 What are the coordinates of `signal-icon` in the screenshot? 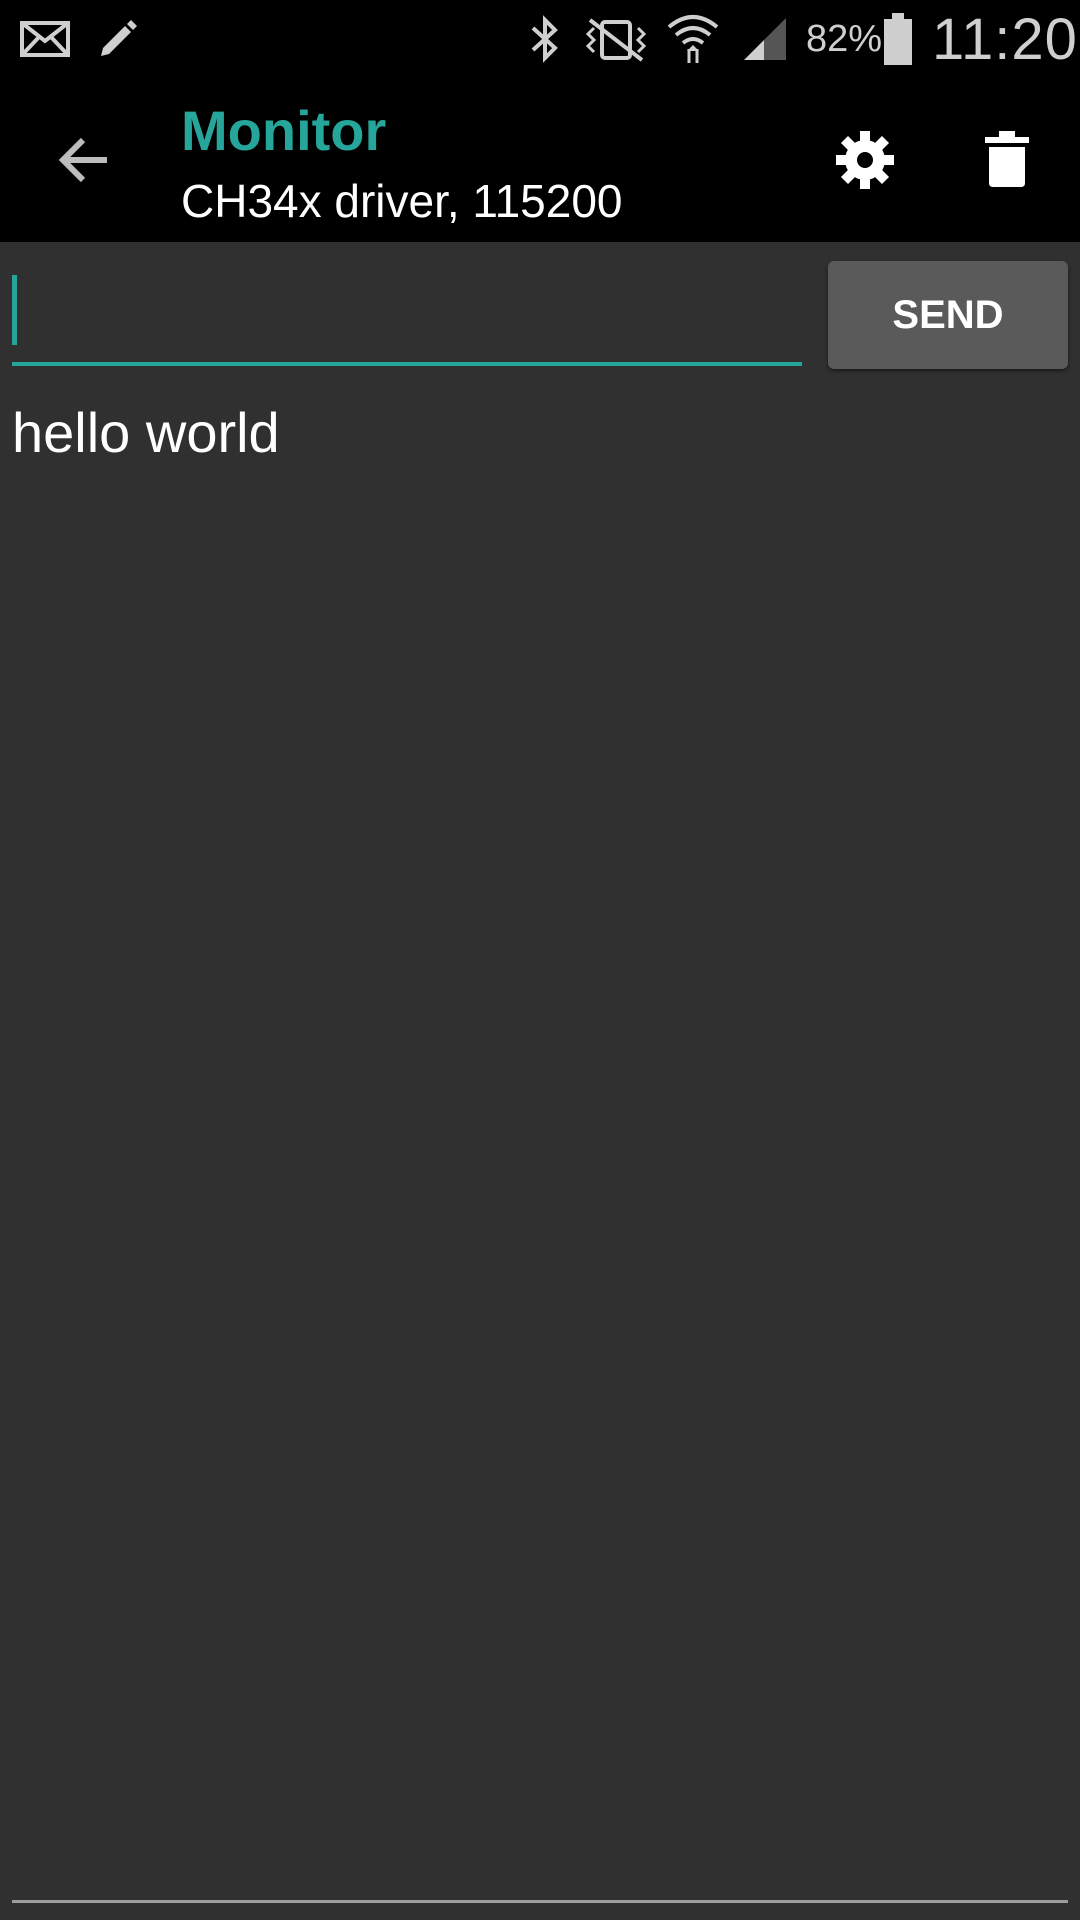 It's located at (765, 39).